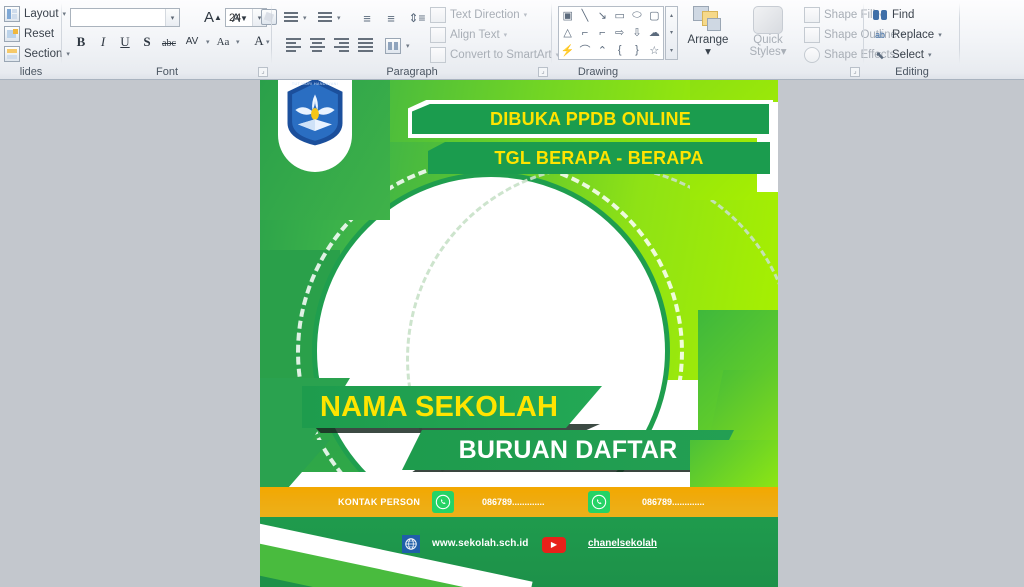 This screenshot has width=1024, height=587. What do you see at coordinates (317, 46) in the screenshot?
I see `align-center-button` at bounding box center [317, 46].